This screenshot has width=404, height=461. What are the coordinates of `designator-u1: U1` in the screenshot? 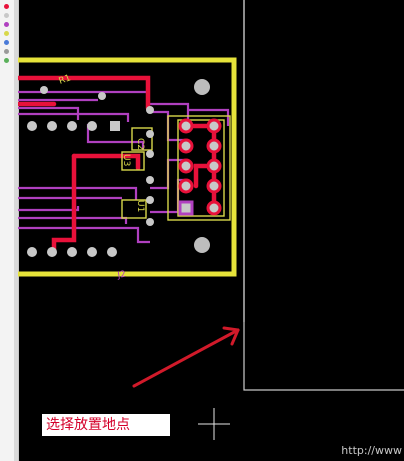 It's located at (140, 206).